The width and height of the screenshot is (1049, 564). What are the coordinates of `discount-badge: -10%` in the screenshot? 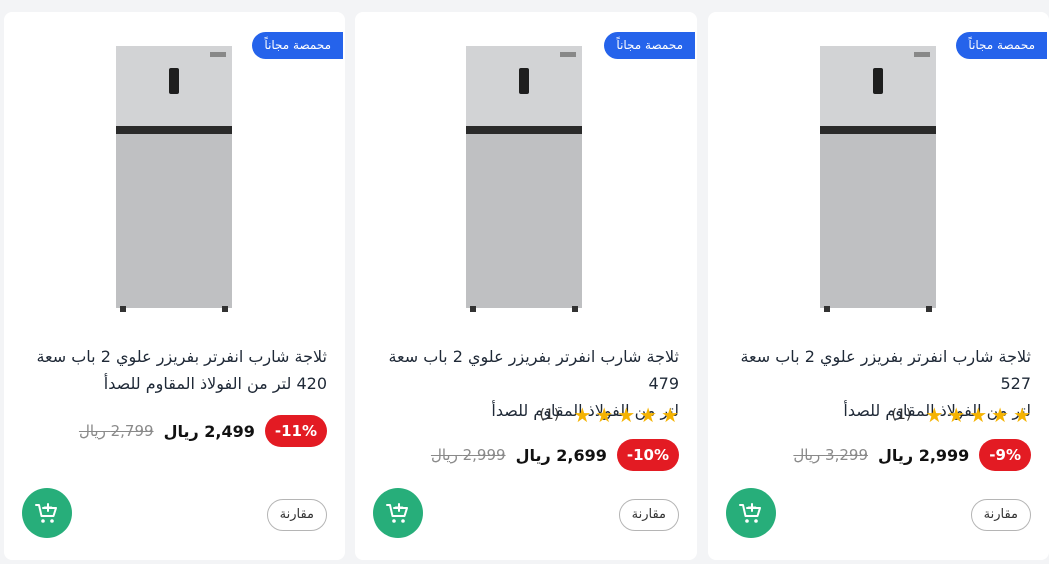 It's located at (647, 455).